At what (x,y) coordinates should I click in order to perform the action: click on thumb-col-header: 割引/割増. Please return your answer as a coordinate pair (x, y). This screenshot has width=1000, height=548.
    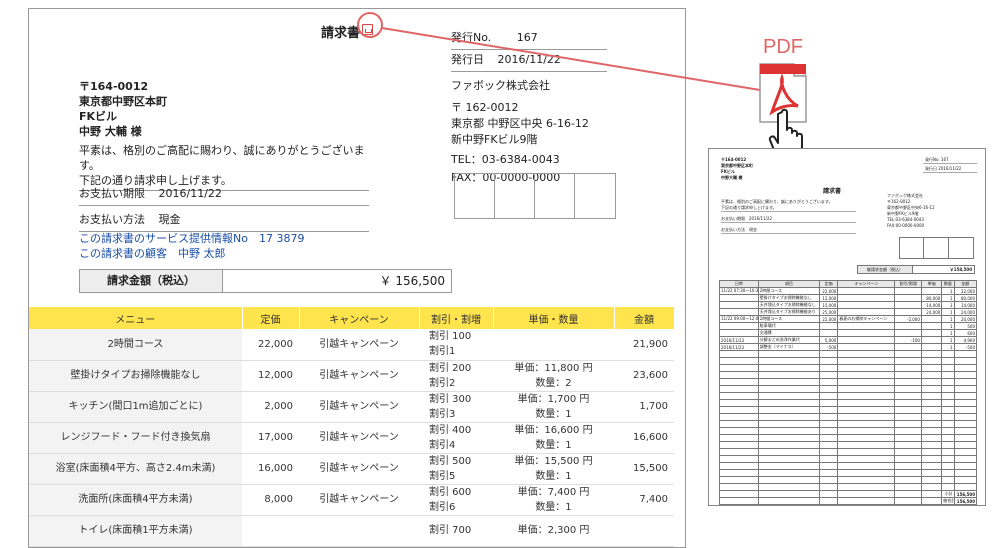
    Looking at the image, I should click on (908, 284).